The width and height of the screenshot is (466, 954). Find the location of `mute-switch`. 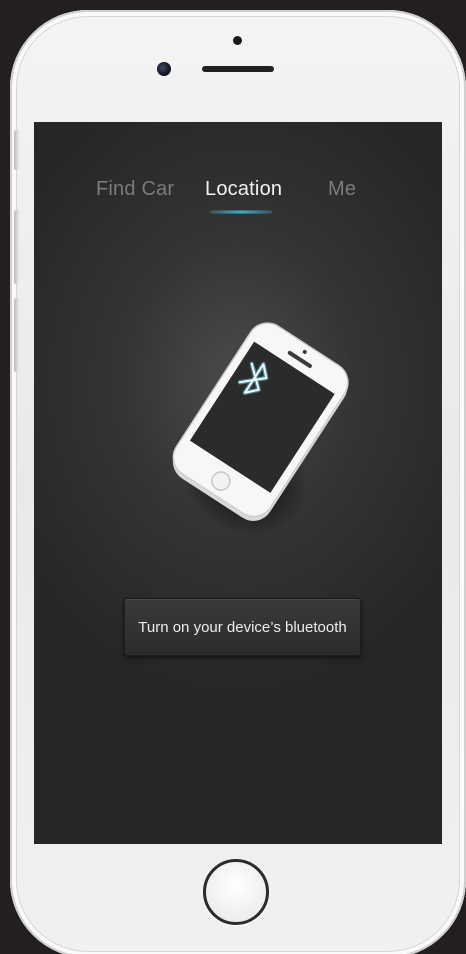

mute-switch is located at coordinates (16, 150).